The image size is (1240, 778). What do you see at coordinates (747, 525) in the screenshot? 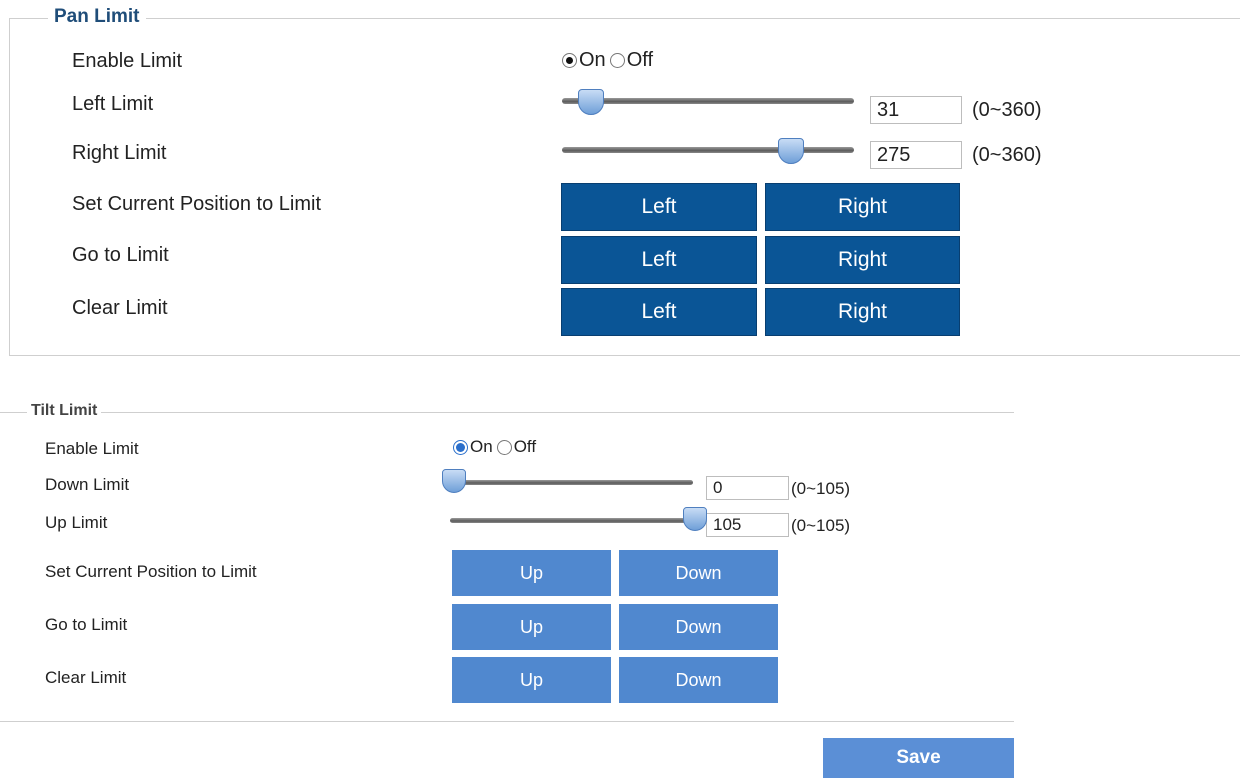
I see `tilt-up-limit-input` at bounding box center [747, 525].